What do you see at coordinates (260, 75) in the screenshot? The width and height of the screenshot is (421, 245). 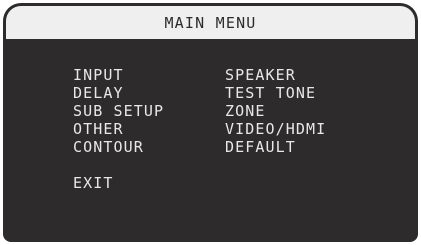 I see `menu-item-speaker: SPEAKER` at bounding box center [260, 75].